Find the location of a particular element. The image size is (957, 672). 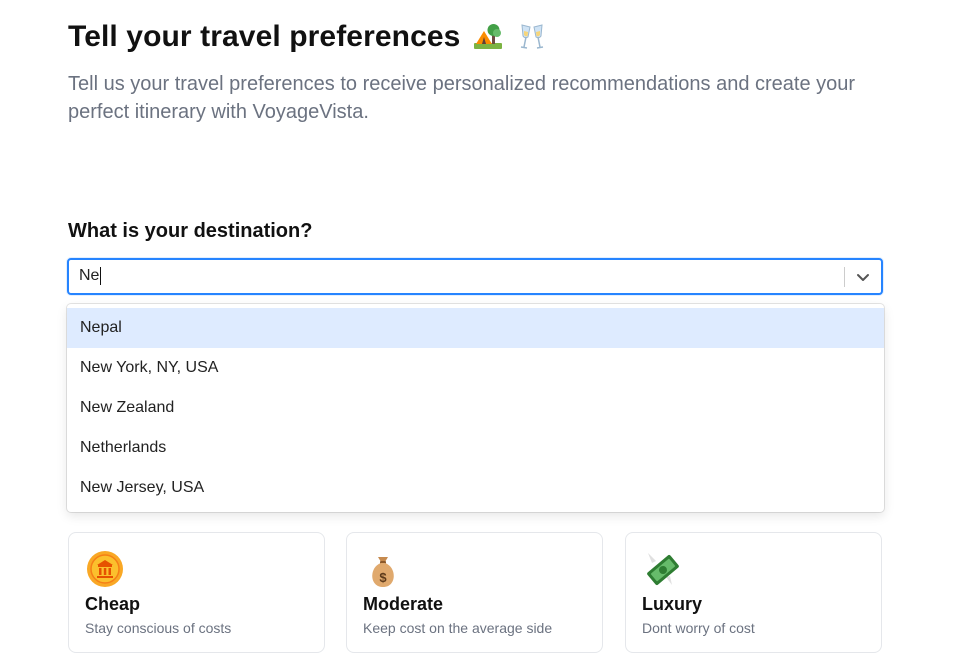

destination-input-value: Ne is located at coordinates (89, 275).